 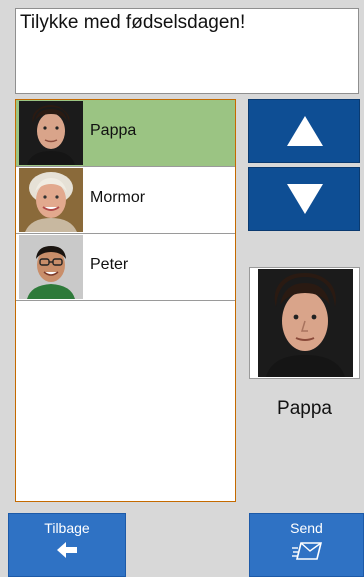 What do you see at coordinates (51, 133) in the screenshot?
I see `contact-photo-pappa` at bounding box center [51, 133].